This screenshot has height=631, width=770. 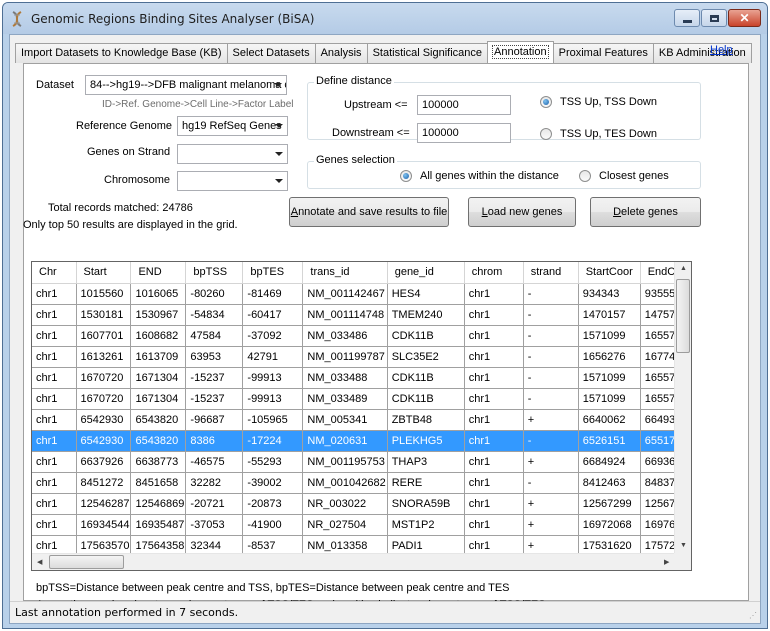 I want to click on table-cell: -81469, so click(x=273, y=294).